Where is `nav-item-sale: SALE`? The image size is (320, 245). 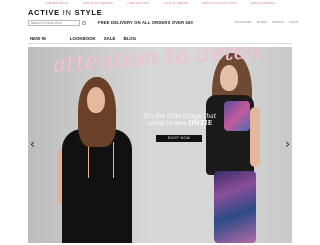 nav-item-sale: SALE is located at coordinates (110, 38).